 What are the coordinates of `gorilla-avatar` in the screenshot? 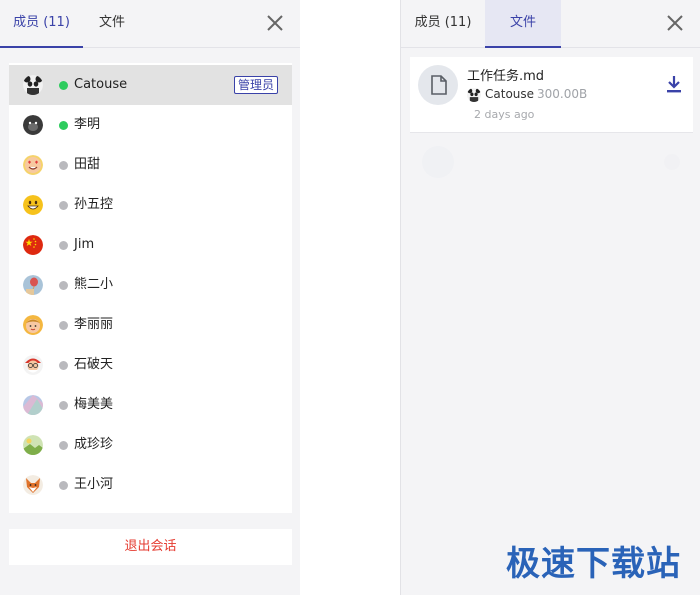 It's located at (33, 125).